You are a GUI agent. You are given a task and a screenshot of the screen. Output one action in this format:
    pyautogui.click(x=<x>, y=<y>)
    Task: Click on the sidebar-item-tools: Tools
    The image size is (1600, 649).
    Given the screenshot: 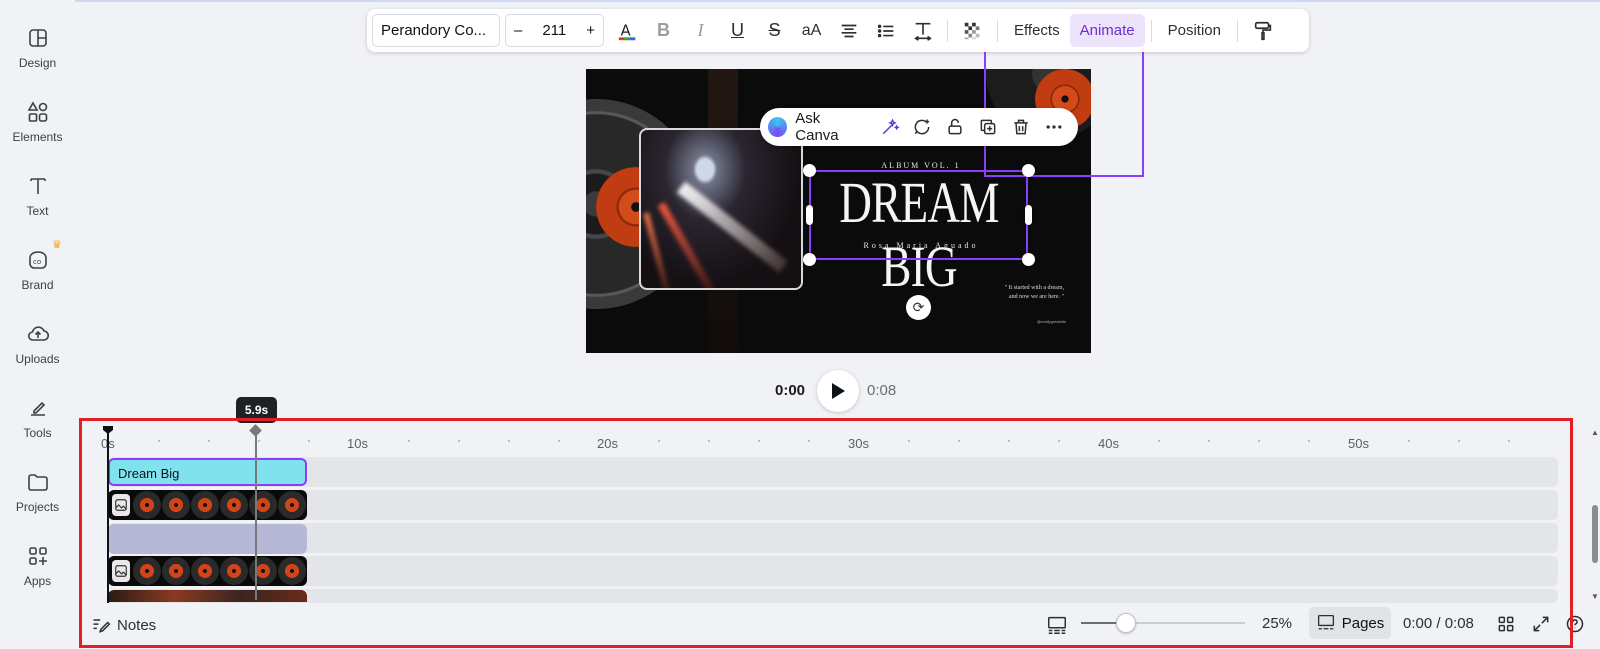 What is the action you would take?
    pyautogui.click(x=37, y=431)
    